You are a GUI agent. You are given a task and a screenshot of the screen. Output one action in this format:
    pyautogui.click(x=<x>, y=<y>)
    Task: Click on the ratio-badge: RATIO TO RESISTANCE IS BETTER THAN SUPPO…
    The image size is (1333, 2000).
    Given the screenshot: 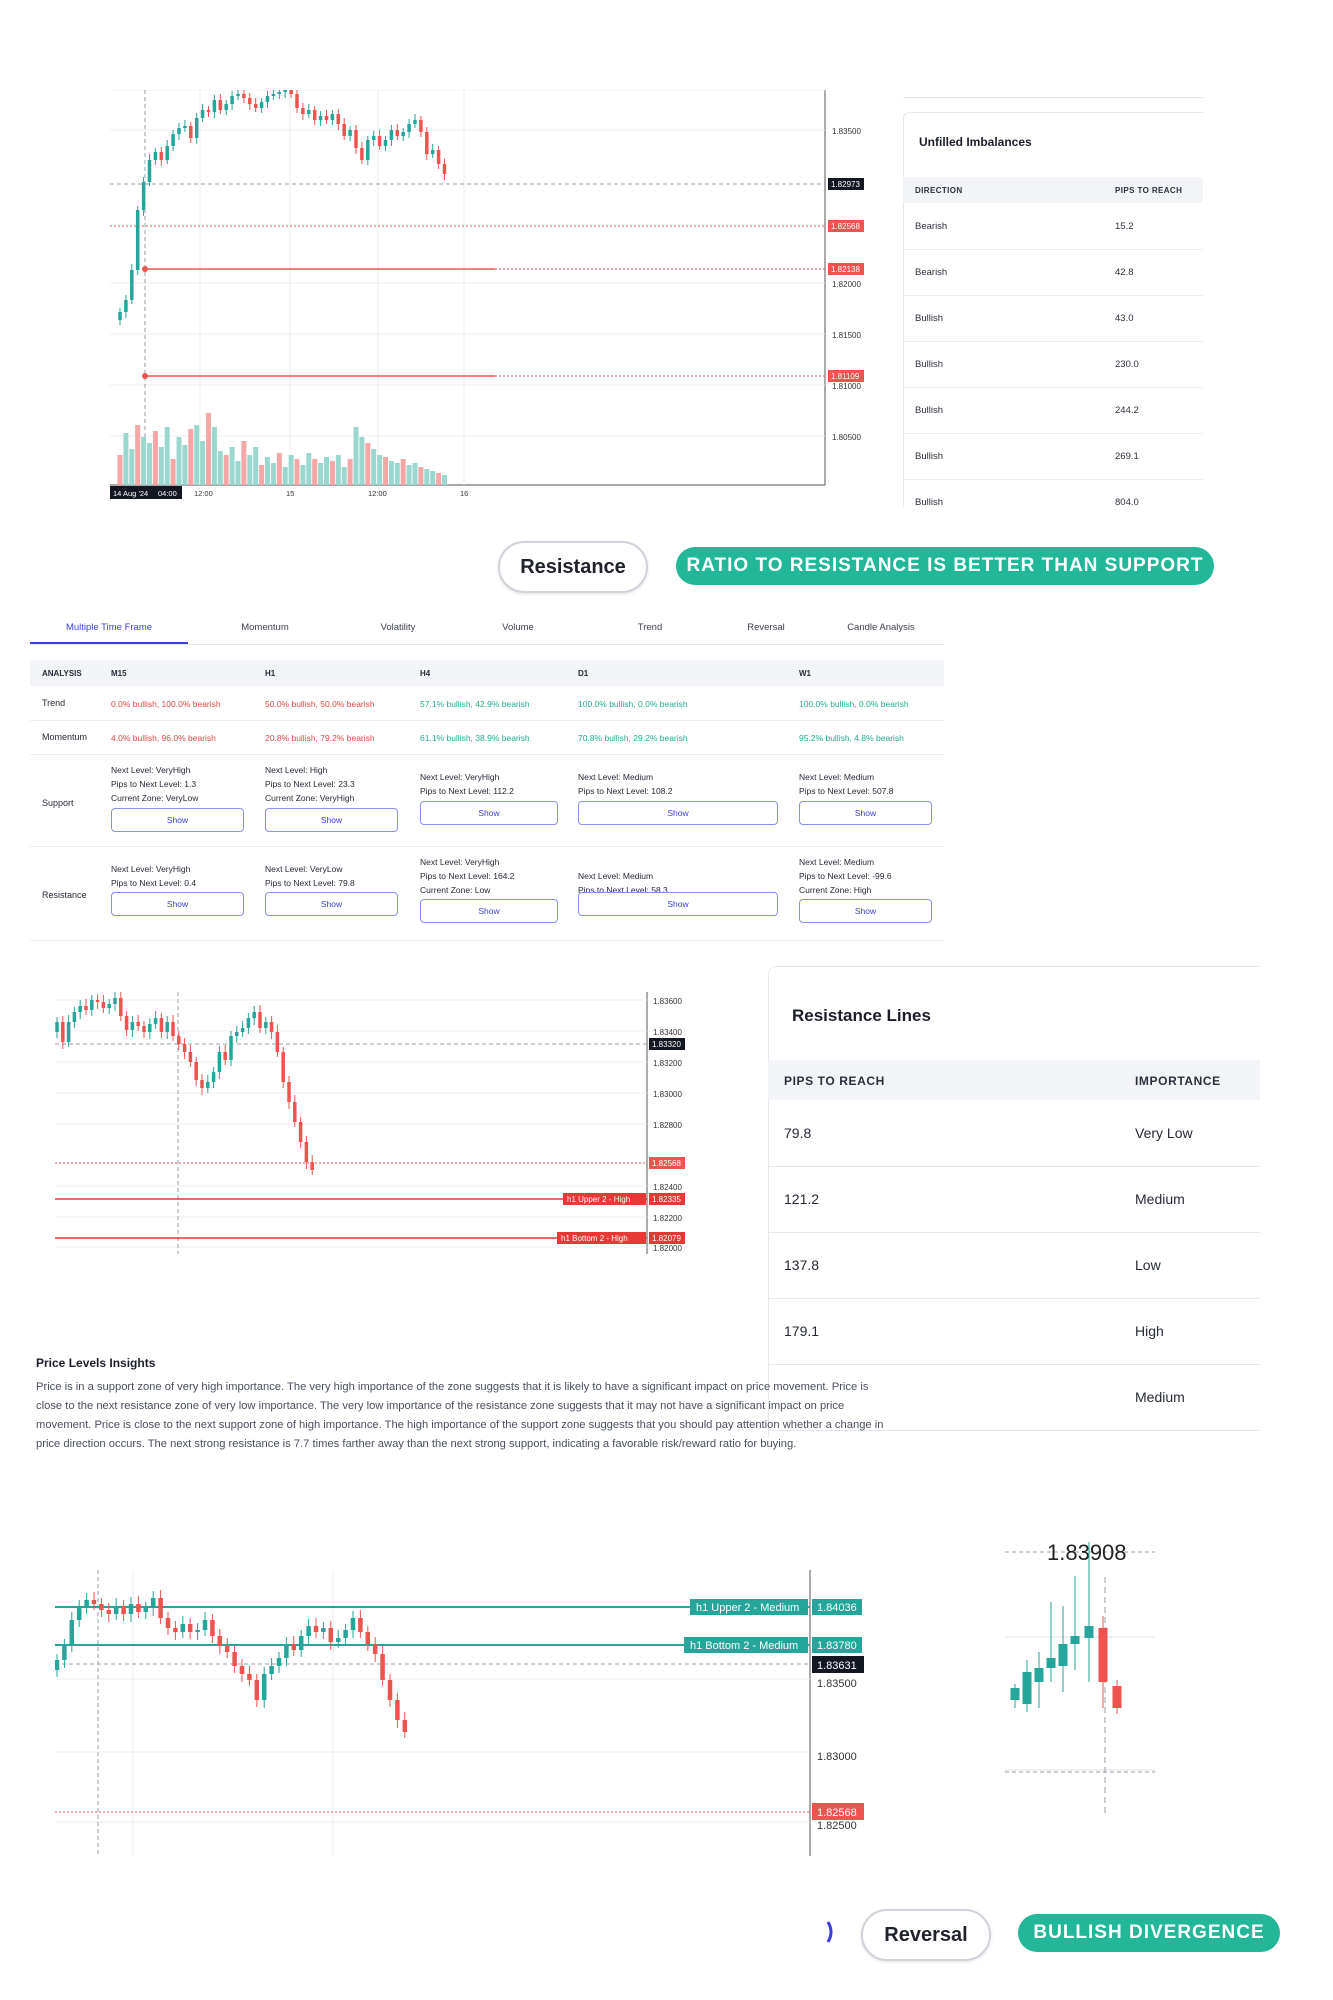 What is the action you would take?
    pyautogui.click(x=945, y=566)
    